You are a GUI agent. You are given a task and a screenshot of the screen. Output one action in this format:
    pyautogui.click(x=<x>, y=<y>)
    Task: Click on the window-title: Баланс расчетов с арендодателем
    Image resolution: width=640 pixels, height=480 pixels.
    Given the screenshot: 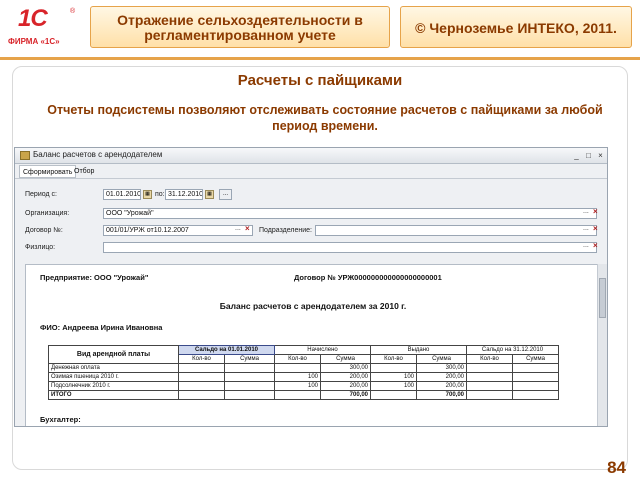 What is the action you would take?
    pyautogui.click(x=98, y=154)
    